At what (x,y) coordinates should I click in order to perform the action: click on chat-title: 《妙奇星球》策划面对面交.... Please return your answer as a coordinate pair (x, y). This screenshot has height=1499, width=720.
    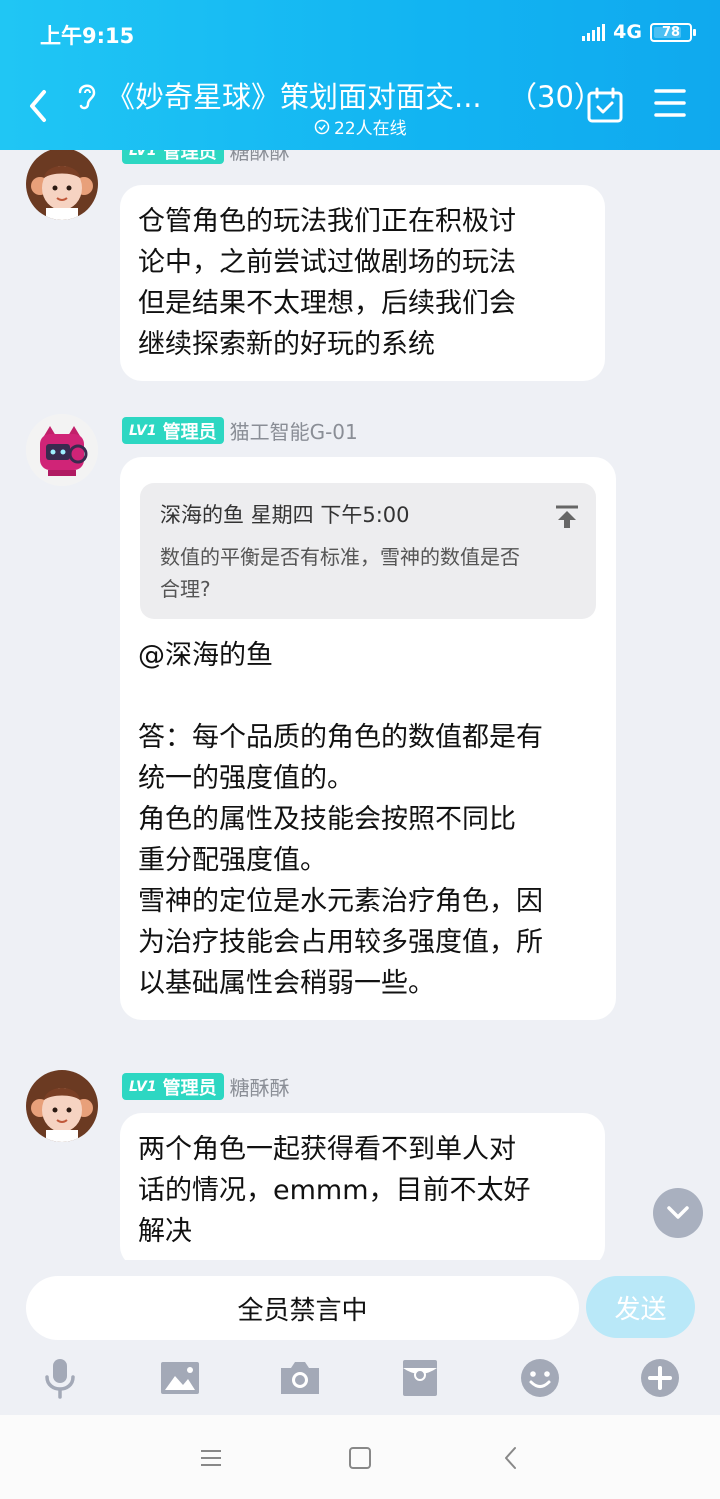
    Looking at the image, I should click on (294, 95).